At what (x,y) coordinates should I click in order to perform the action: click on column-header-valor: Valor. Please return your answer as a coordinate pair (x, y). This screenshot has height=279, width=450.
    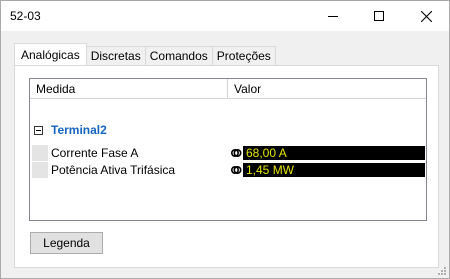
    Looking at the image, I should click on (247, 89).